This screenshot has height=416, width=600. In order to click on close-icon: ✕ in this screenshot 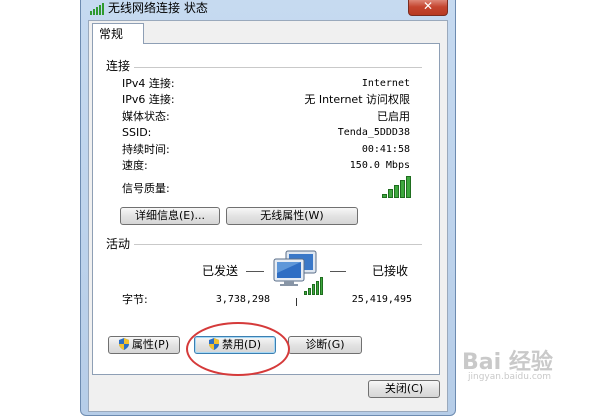, I will do `click(428, 6)`.